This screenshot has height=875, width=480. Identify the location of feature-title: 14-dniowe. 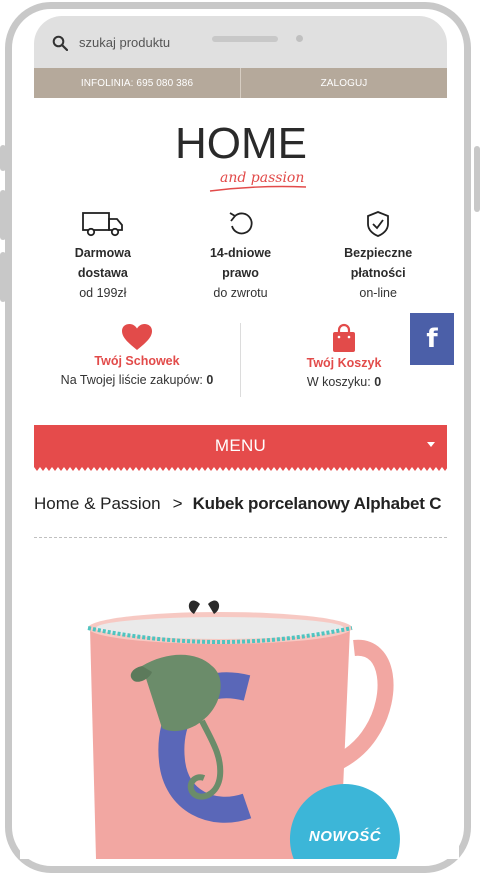
(240, 253).